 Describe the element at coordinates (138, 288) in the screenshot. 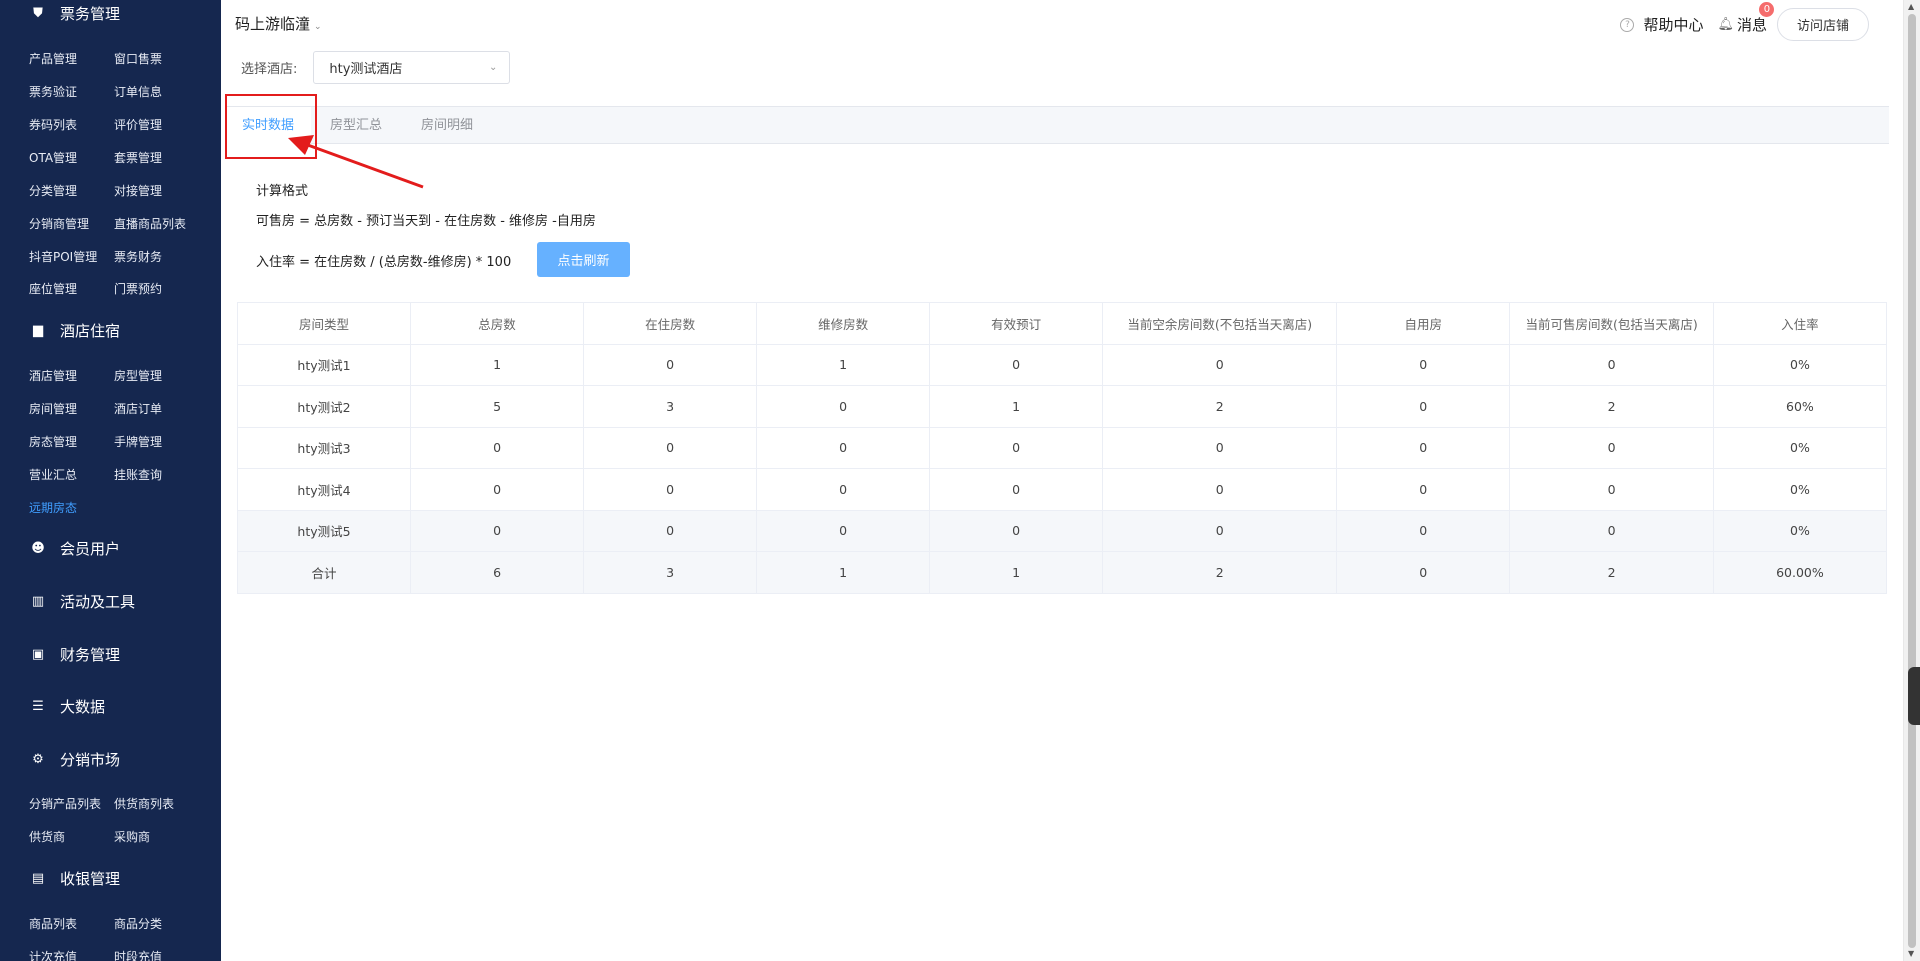

I see `sidebar-item-ticket-booking: 门票预约` at that location.